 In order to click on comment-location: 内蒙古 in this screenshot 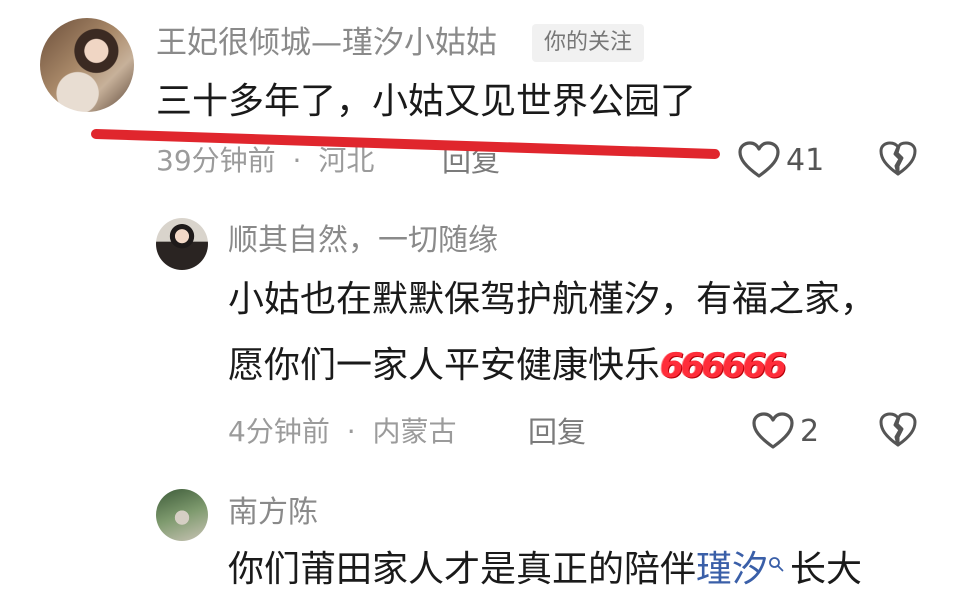, I will do `click(414, 431)`.